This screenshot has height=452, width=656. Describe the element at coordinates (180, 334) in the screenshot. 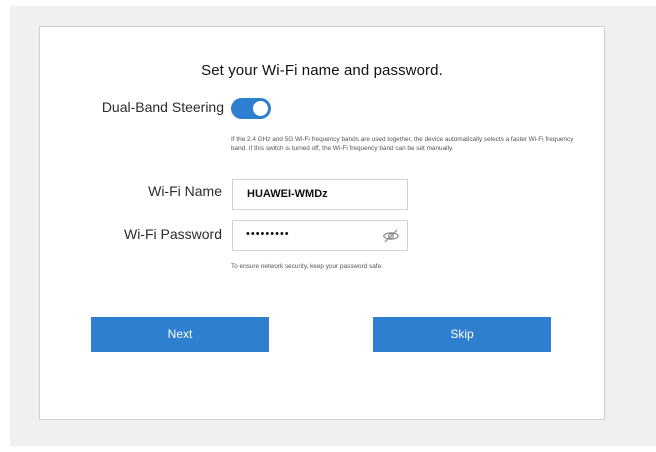

I see `next-button: Next` at that location.